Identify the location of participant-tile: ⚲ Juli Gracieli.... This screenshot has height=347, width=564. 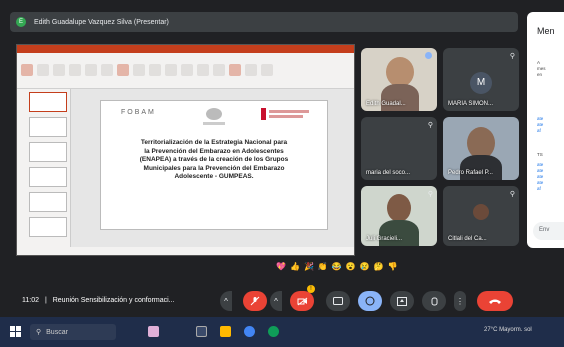
(399, 216).